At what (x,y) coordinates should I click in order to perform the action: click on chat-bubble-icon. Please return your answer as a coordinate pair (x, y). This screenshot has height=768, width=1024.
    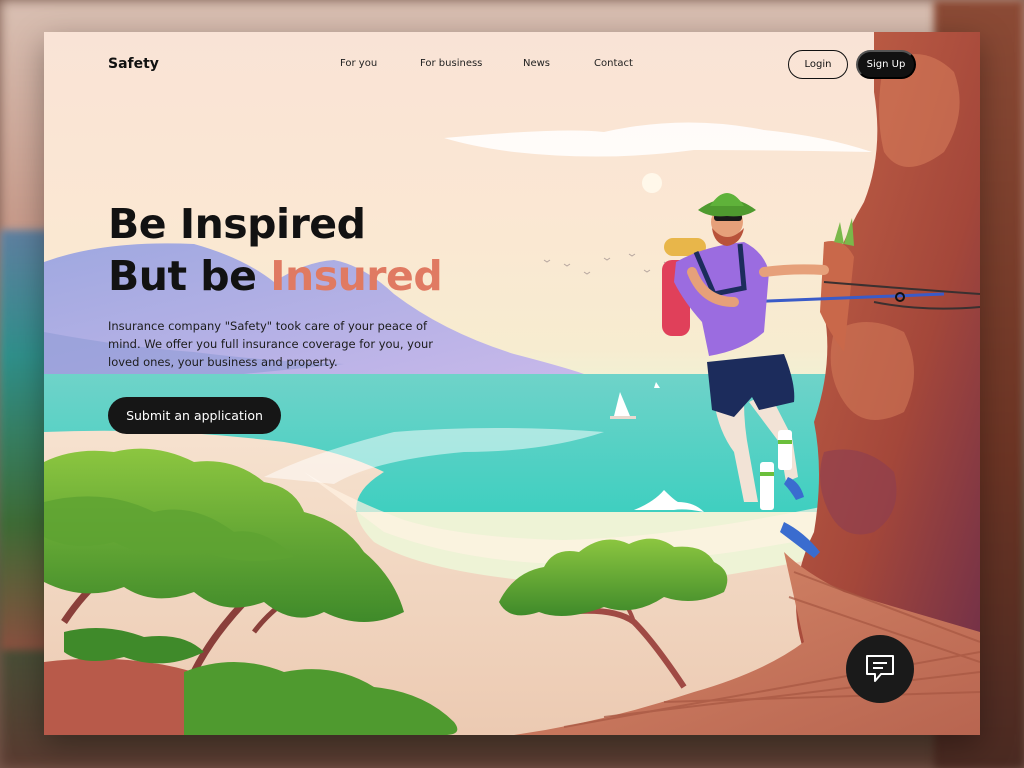
    Looking at the image, I should click on (880, 668).